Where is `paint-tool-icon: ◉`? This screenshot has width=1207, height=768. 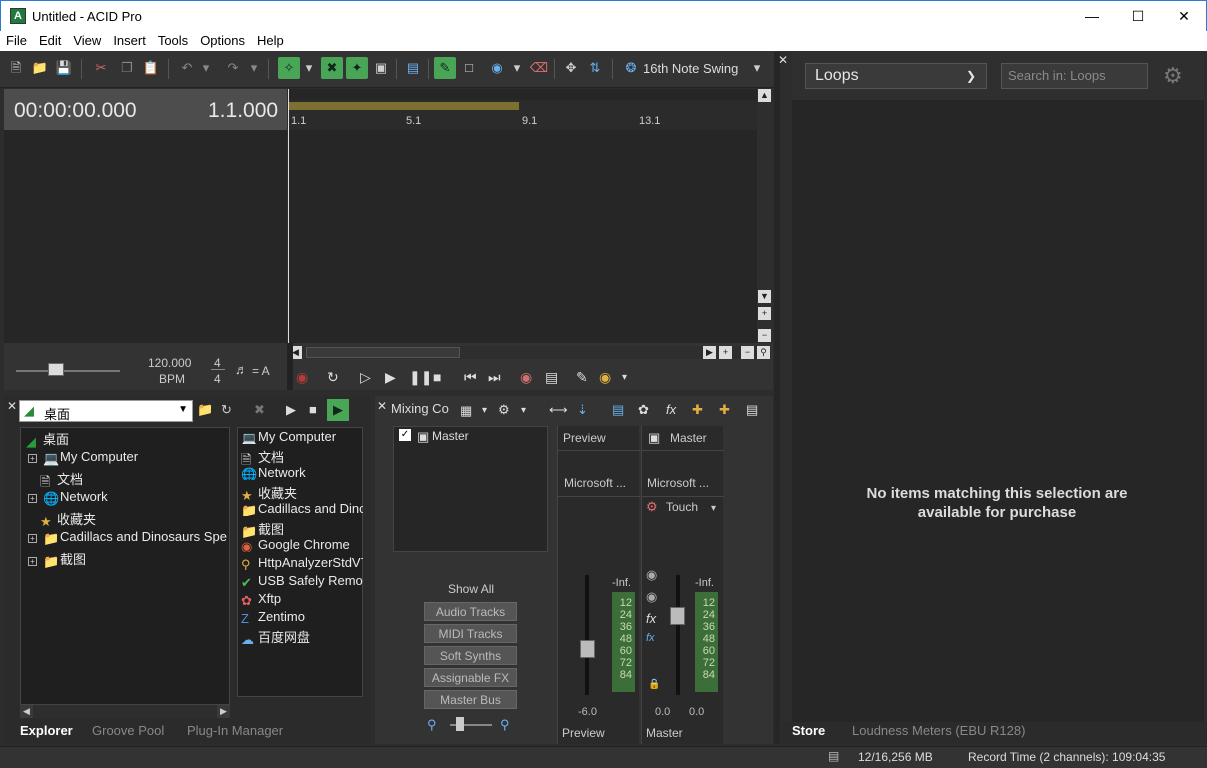
paint-tool-icon: ◉ is located at coordinates (497, 68).